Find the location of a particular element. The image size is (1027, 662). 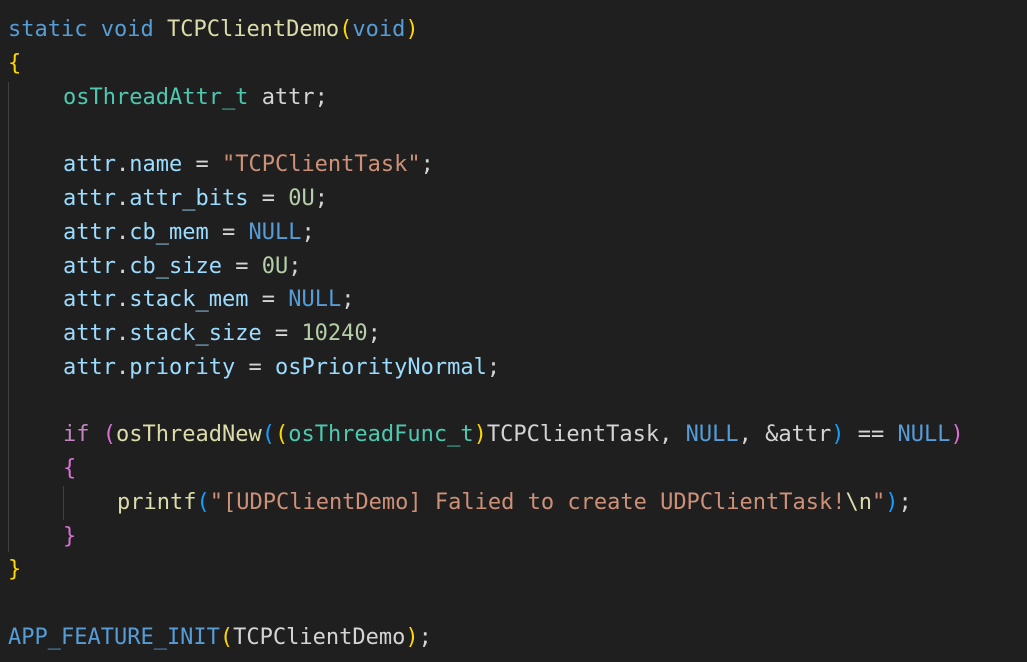

function-ref-demo: TCPClientDemo is located at coordinates (319, 637).